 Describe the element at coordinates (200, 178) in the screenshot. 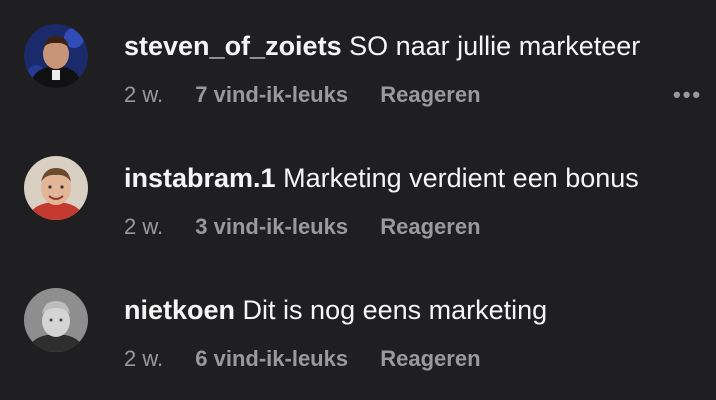

I see `comment-username: instabram.1` at that location.